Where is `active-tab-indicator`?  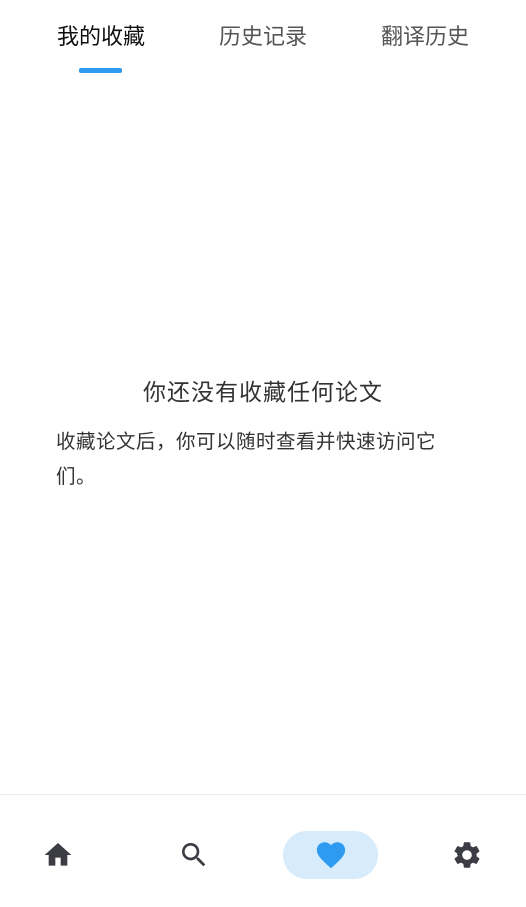 active-tab-indicator is located at coordinates (100, 70).